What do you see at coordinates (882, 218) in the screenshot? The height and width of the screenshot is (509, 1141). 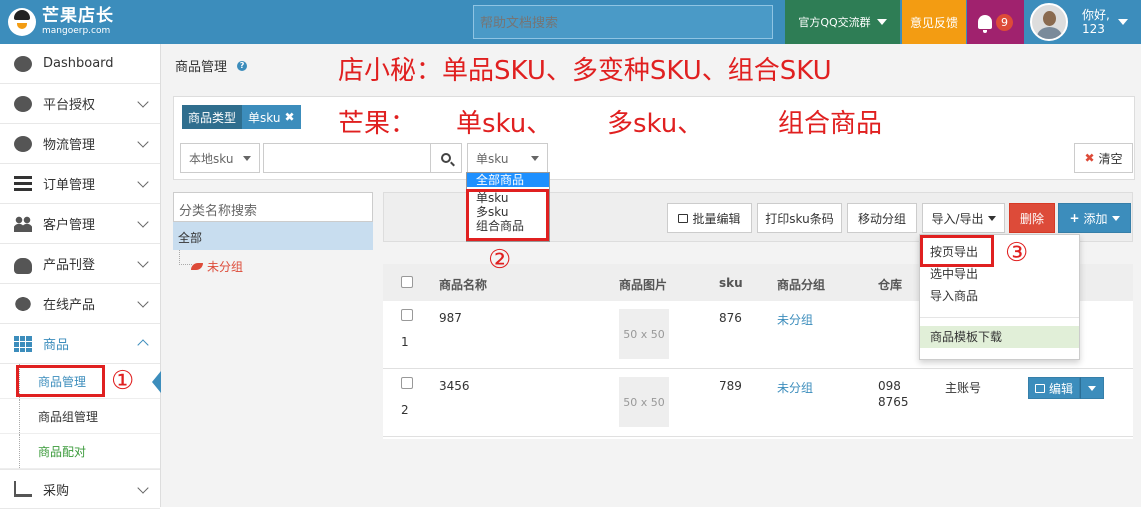 I see `move-group-button: 移动分组` at bounding box center [882, 218].